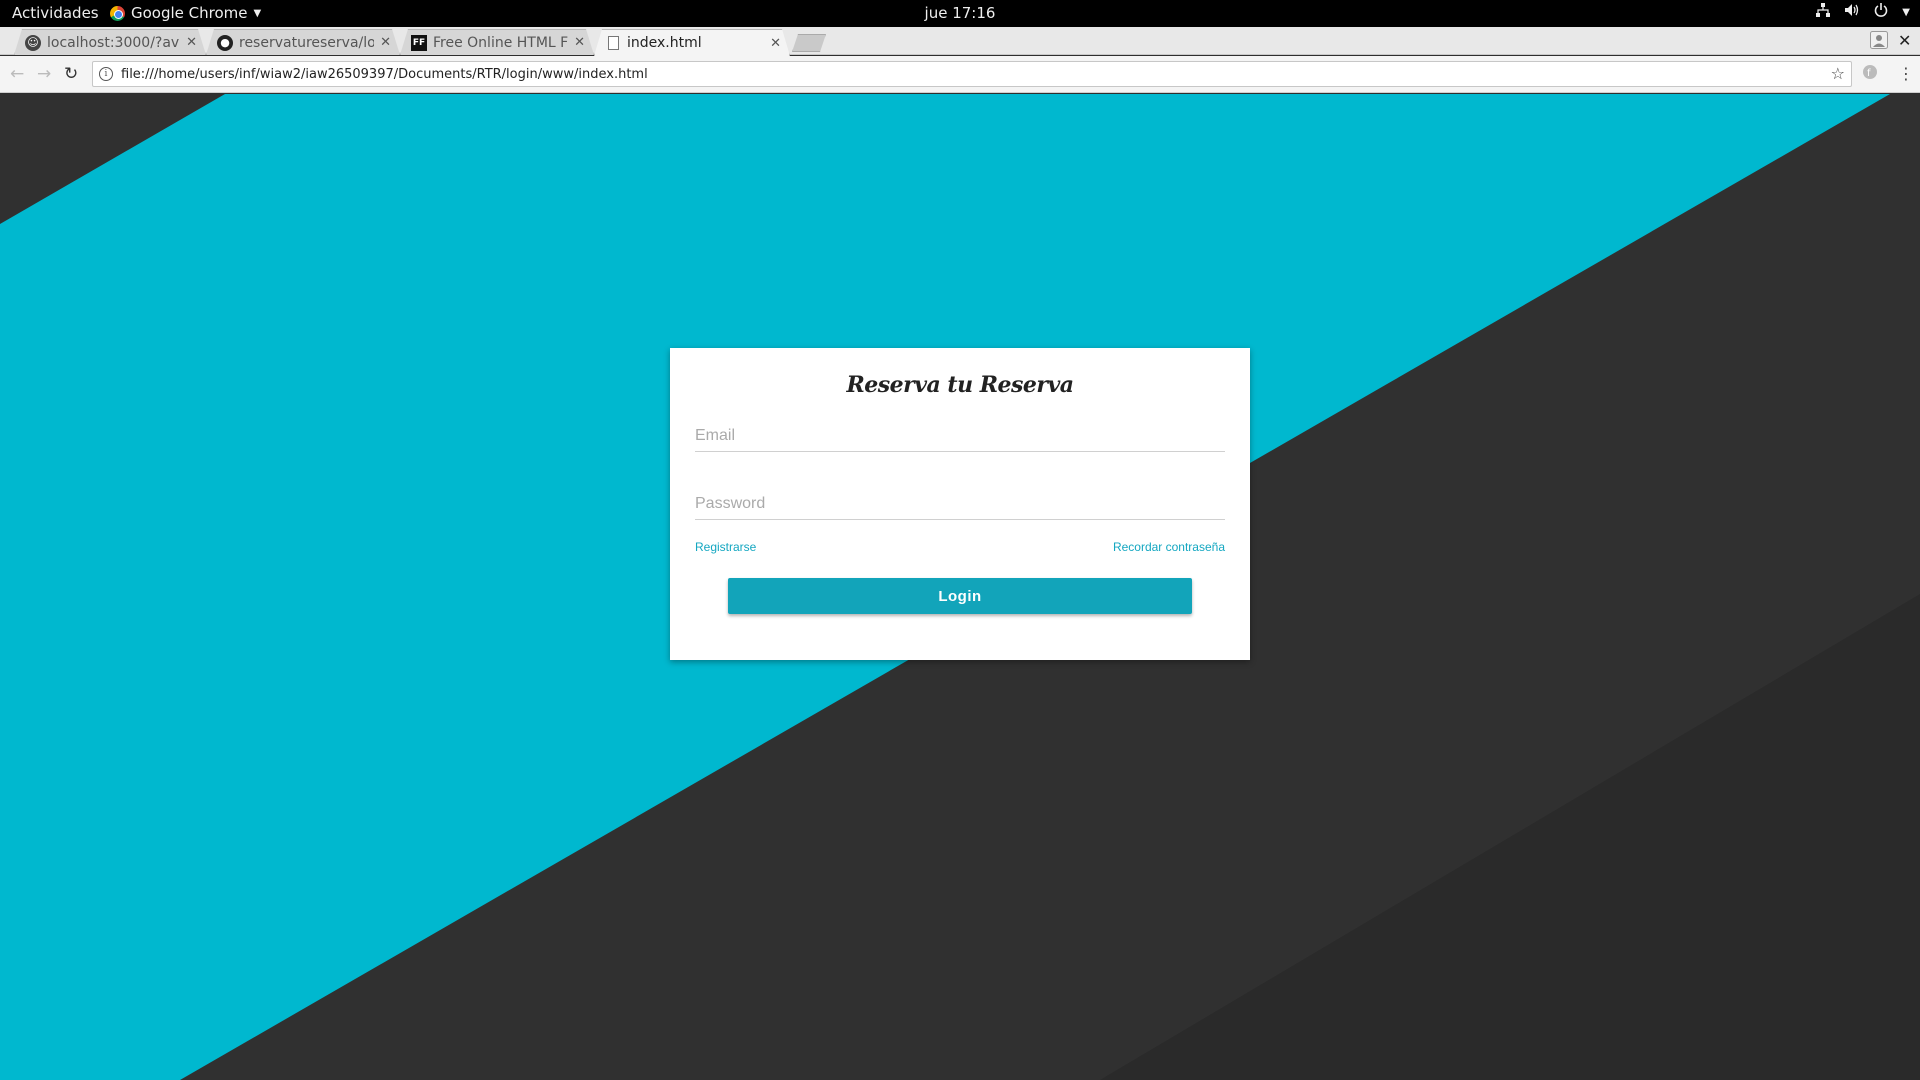 The image size is (1920, 1080). Describe the element at coordinates (960, 547) in the screenshot. I see `auth-links: Registrarse Recordar contraseña` at that location.